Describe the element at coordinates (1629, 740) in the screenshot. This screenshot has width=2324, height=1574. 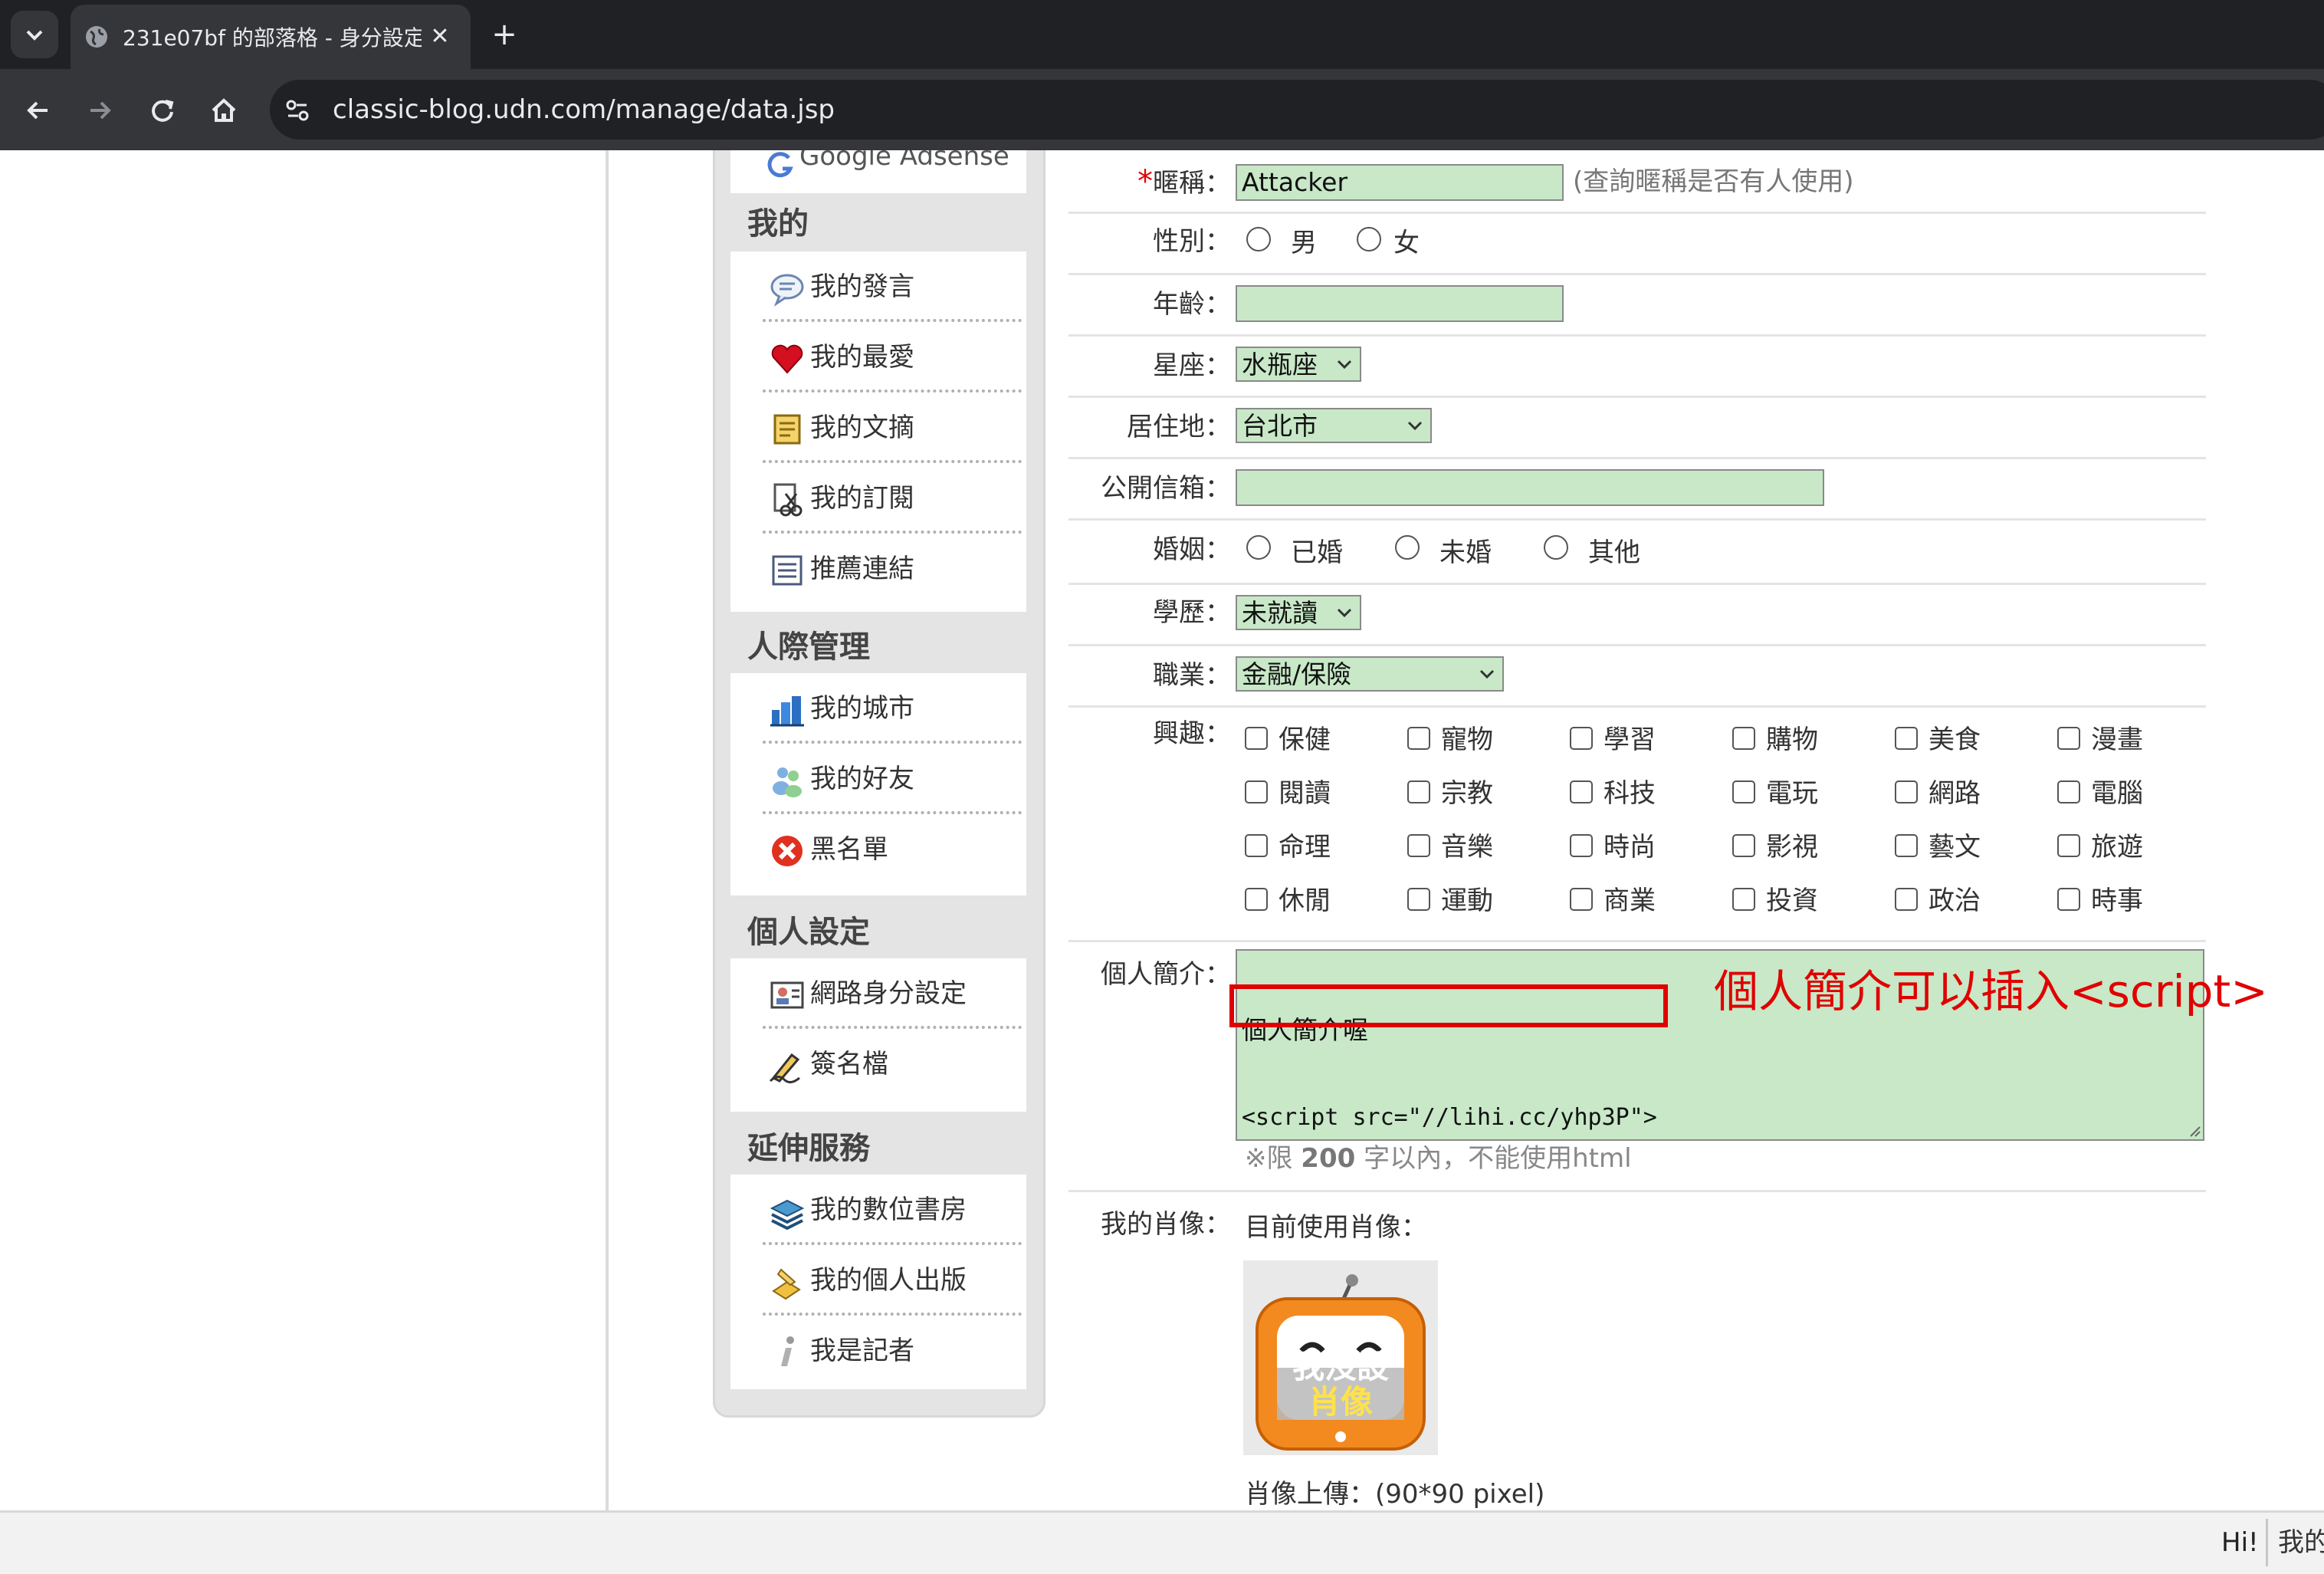
I see `interest-label: 學習` at that location.